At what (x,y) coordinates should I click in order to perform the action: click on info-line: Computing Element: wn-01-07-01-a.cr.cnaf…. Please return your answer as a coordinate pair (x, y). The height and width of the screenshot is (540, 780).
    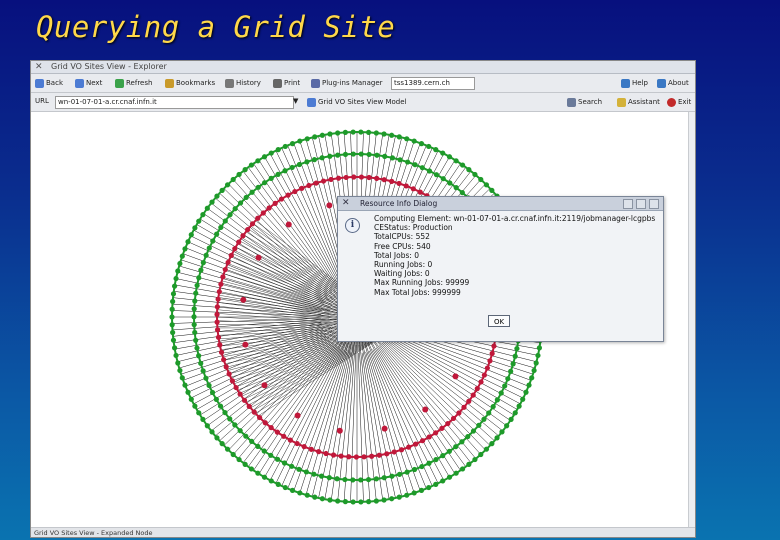
    Looking at the image, I should click on (515, 218).